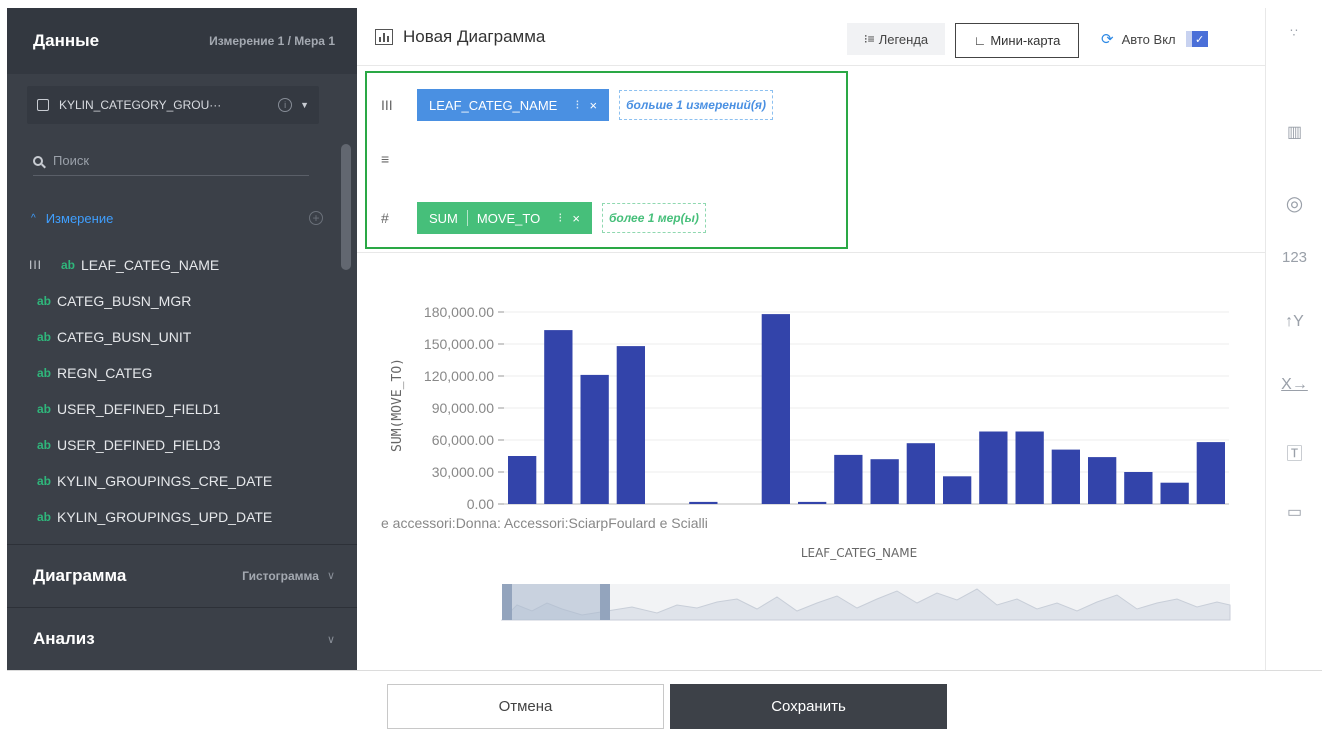 The image size is (1322, 733). Describe the element at coordinates (859, 553) in the screenshot. I see `x-axis-label: LEAF_CATEG_NAME` at that location.